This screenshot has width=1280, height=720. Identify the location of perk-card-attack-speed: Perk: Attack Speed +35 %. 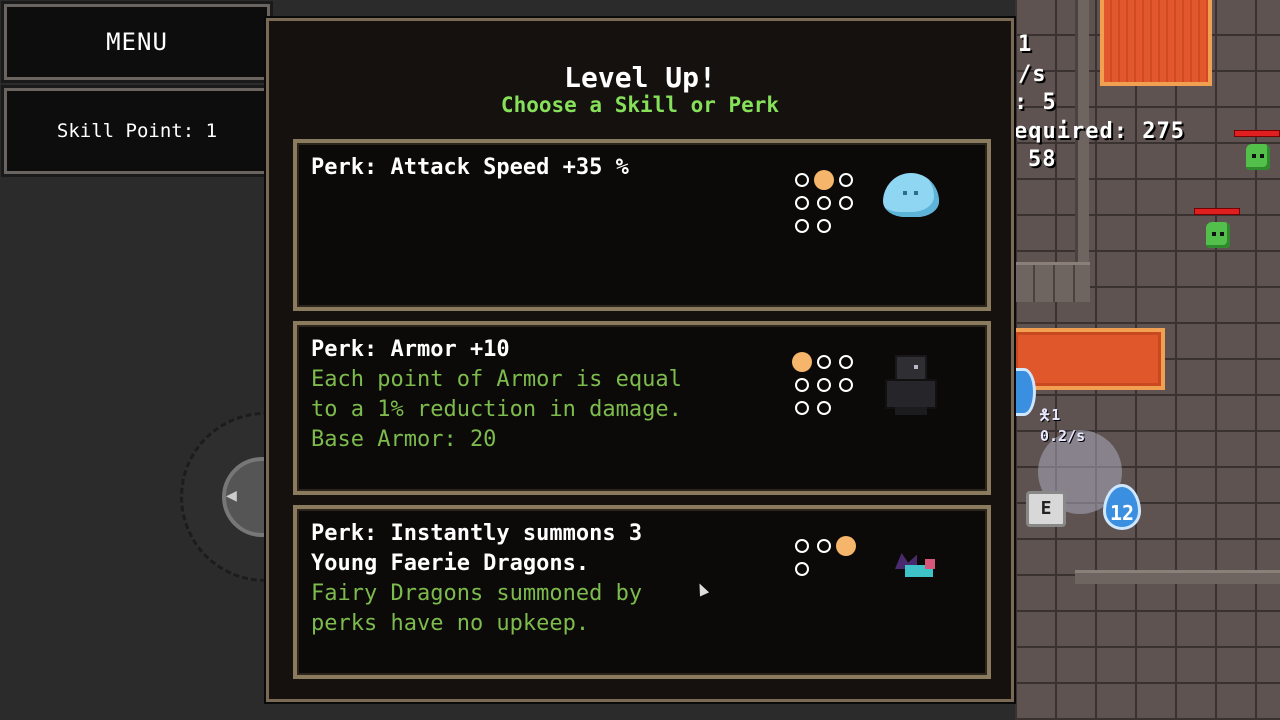
(642, 225).